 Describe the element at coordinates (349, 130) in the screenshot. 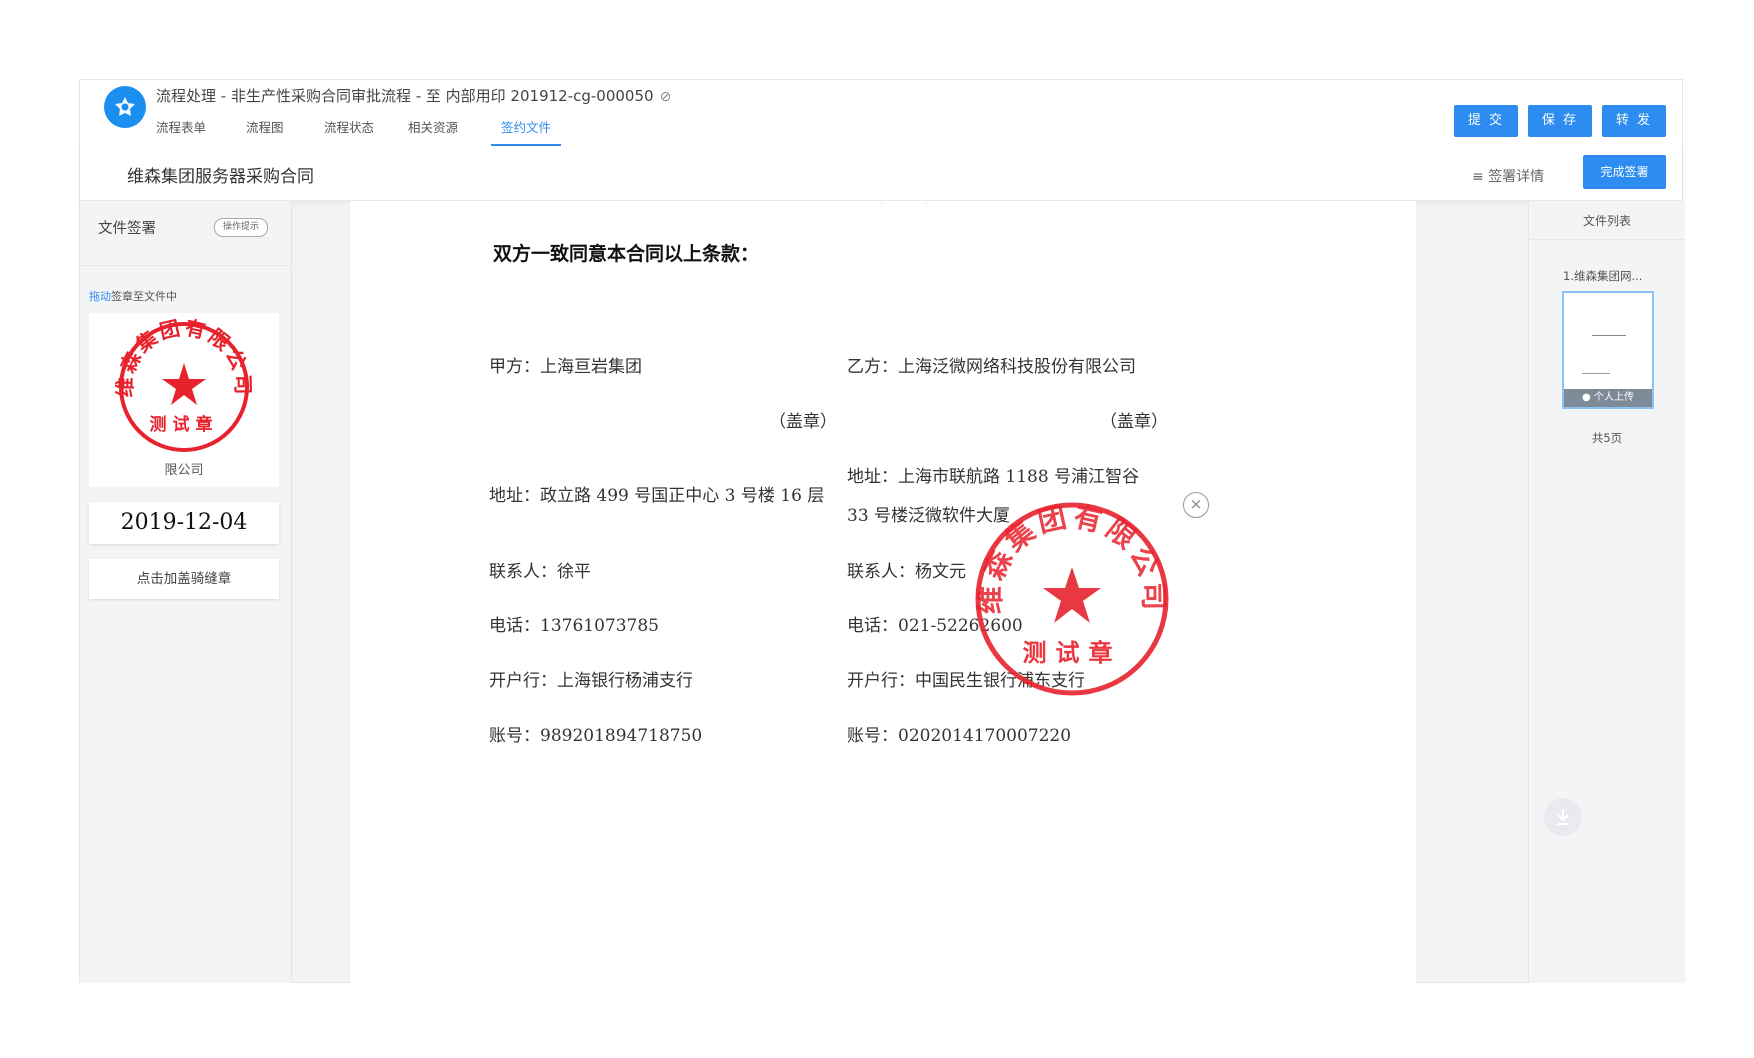

I see `tab-flow-status: 流程状态` at that location.